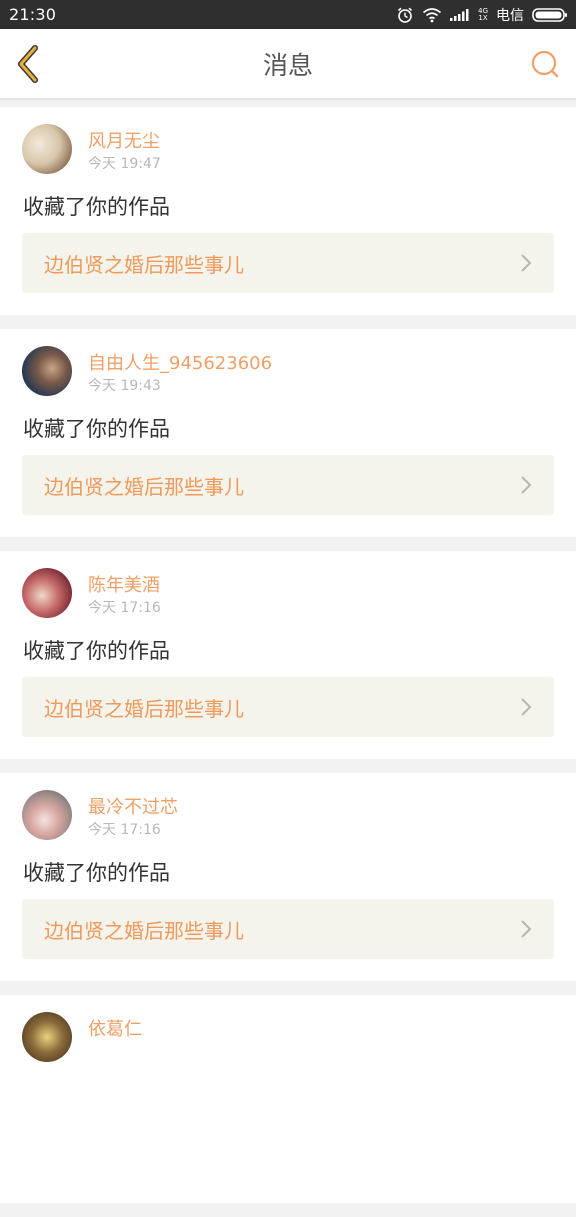  Describe the element at coordinates (124, 140) in the screenshot. I see `username: 风月无尘` at that location.